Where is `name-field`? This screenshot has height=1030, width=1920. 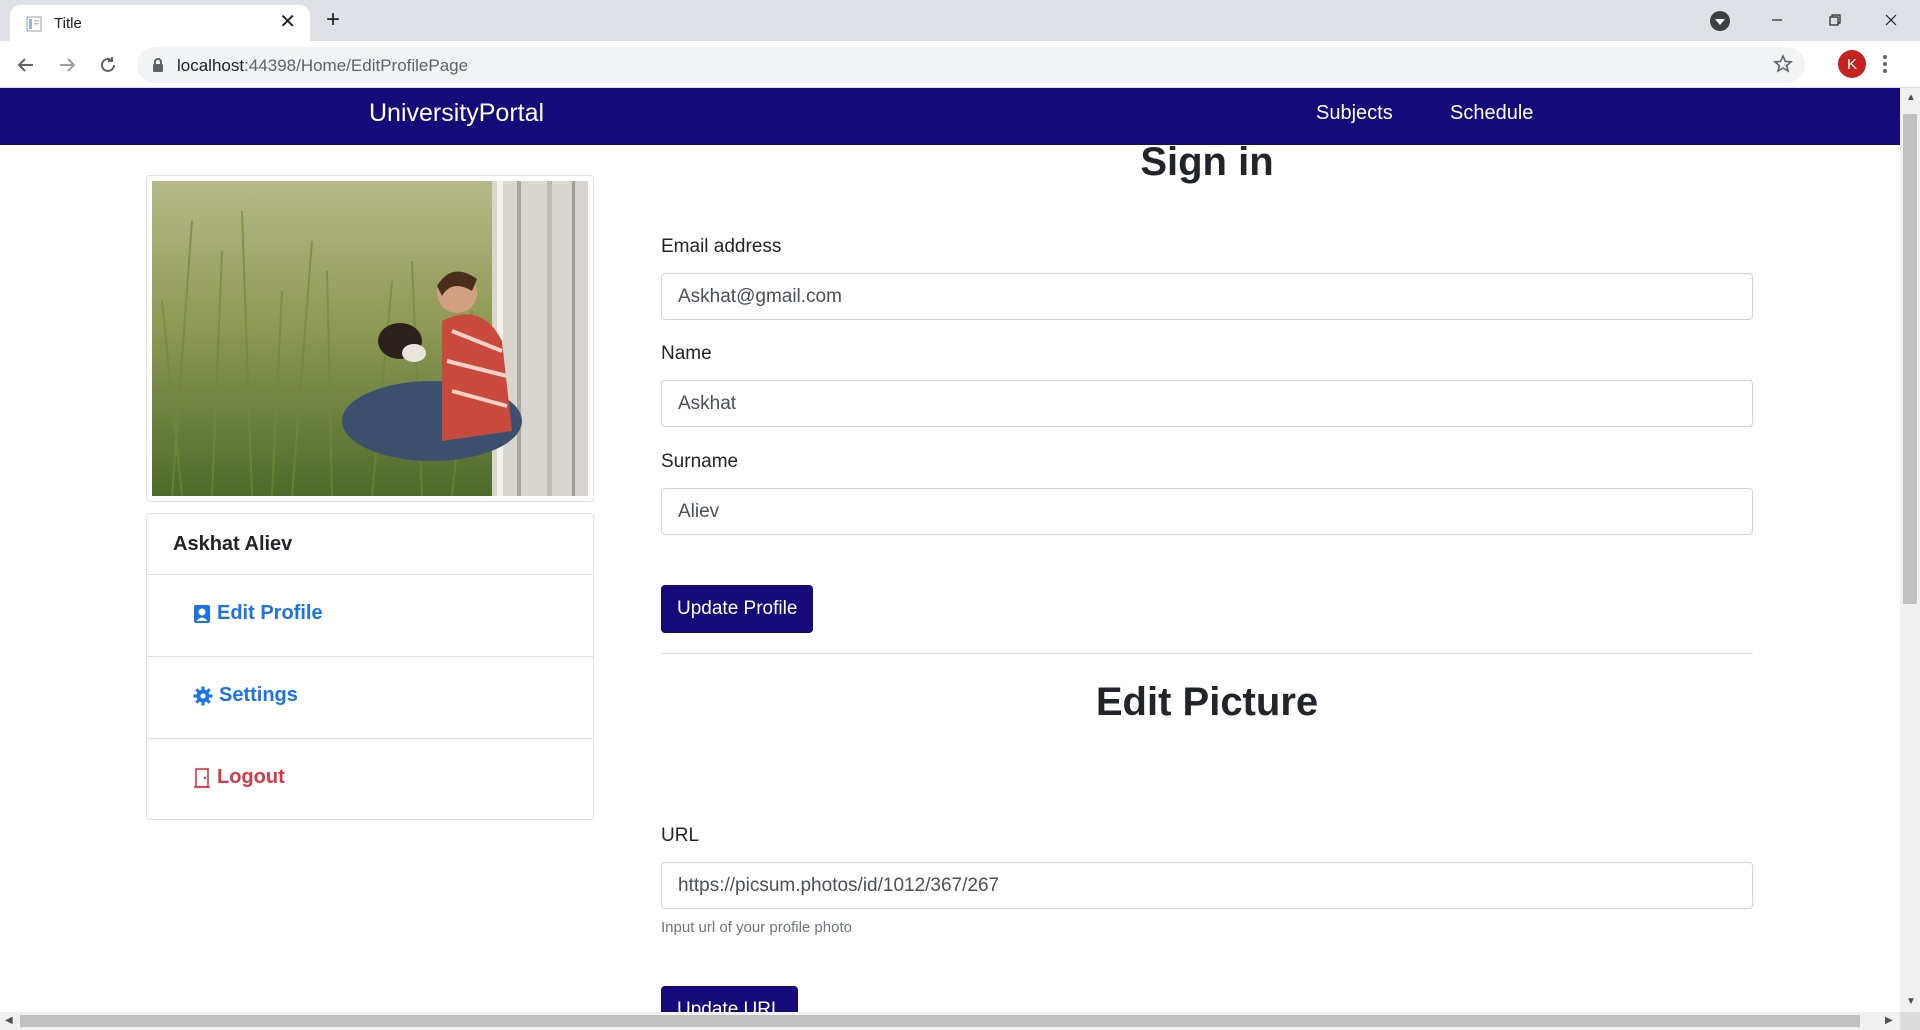
name-field is located at coordinates (1207, 403).